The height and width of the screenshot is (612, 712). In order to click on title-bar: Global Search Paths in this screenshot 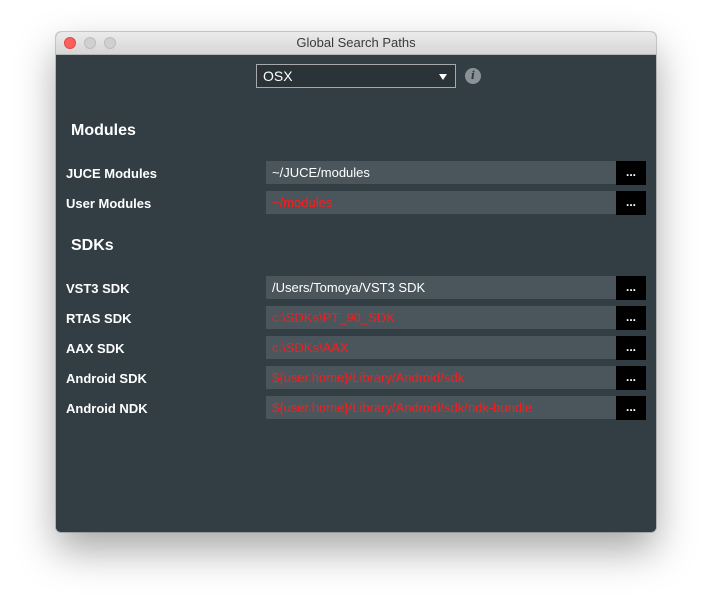, I will do `click(356, 43)`.